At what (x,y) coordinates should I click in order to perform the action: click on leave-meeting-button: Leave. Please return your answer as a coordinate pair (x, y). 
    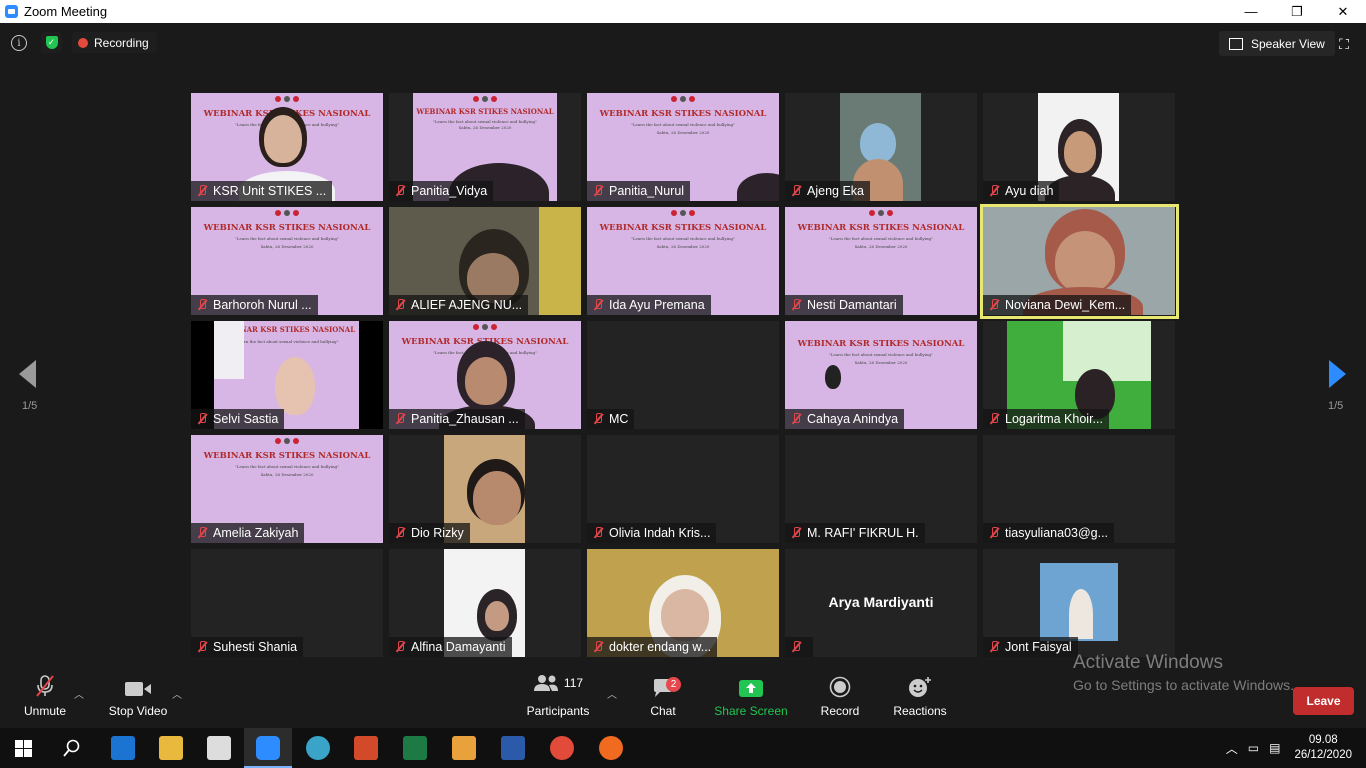
    Looking at the image, I should click on (1323, 701).